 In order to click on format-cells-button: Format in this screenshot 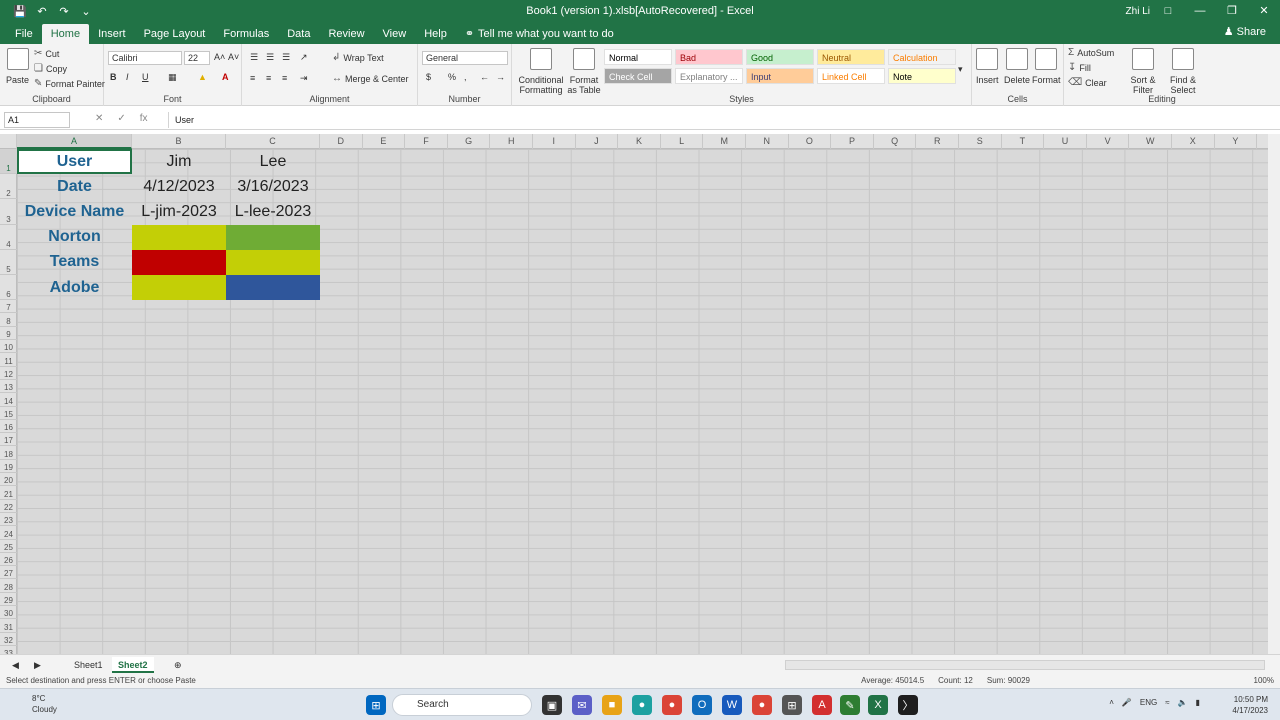, I will do `click(1046, 66)`.